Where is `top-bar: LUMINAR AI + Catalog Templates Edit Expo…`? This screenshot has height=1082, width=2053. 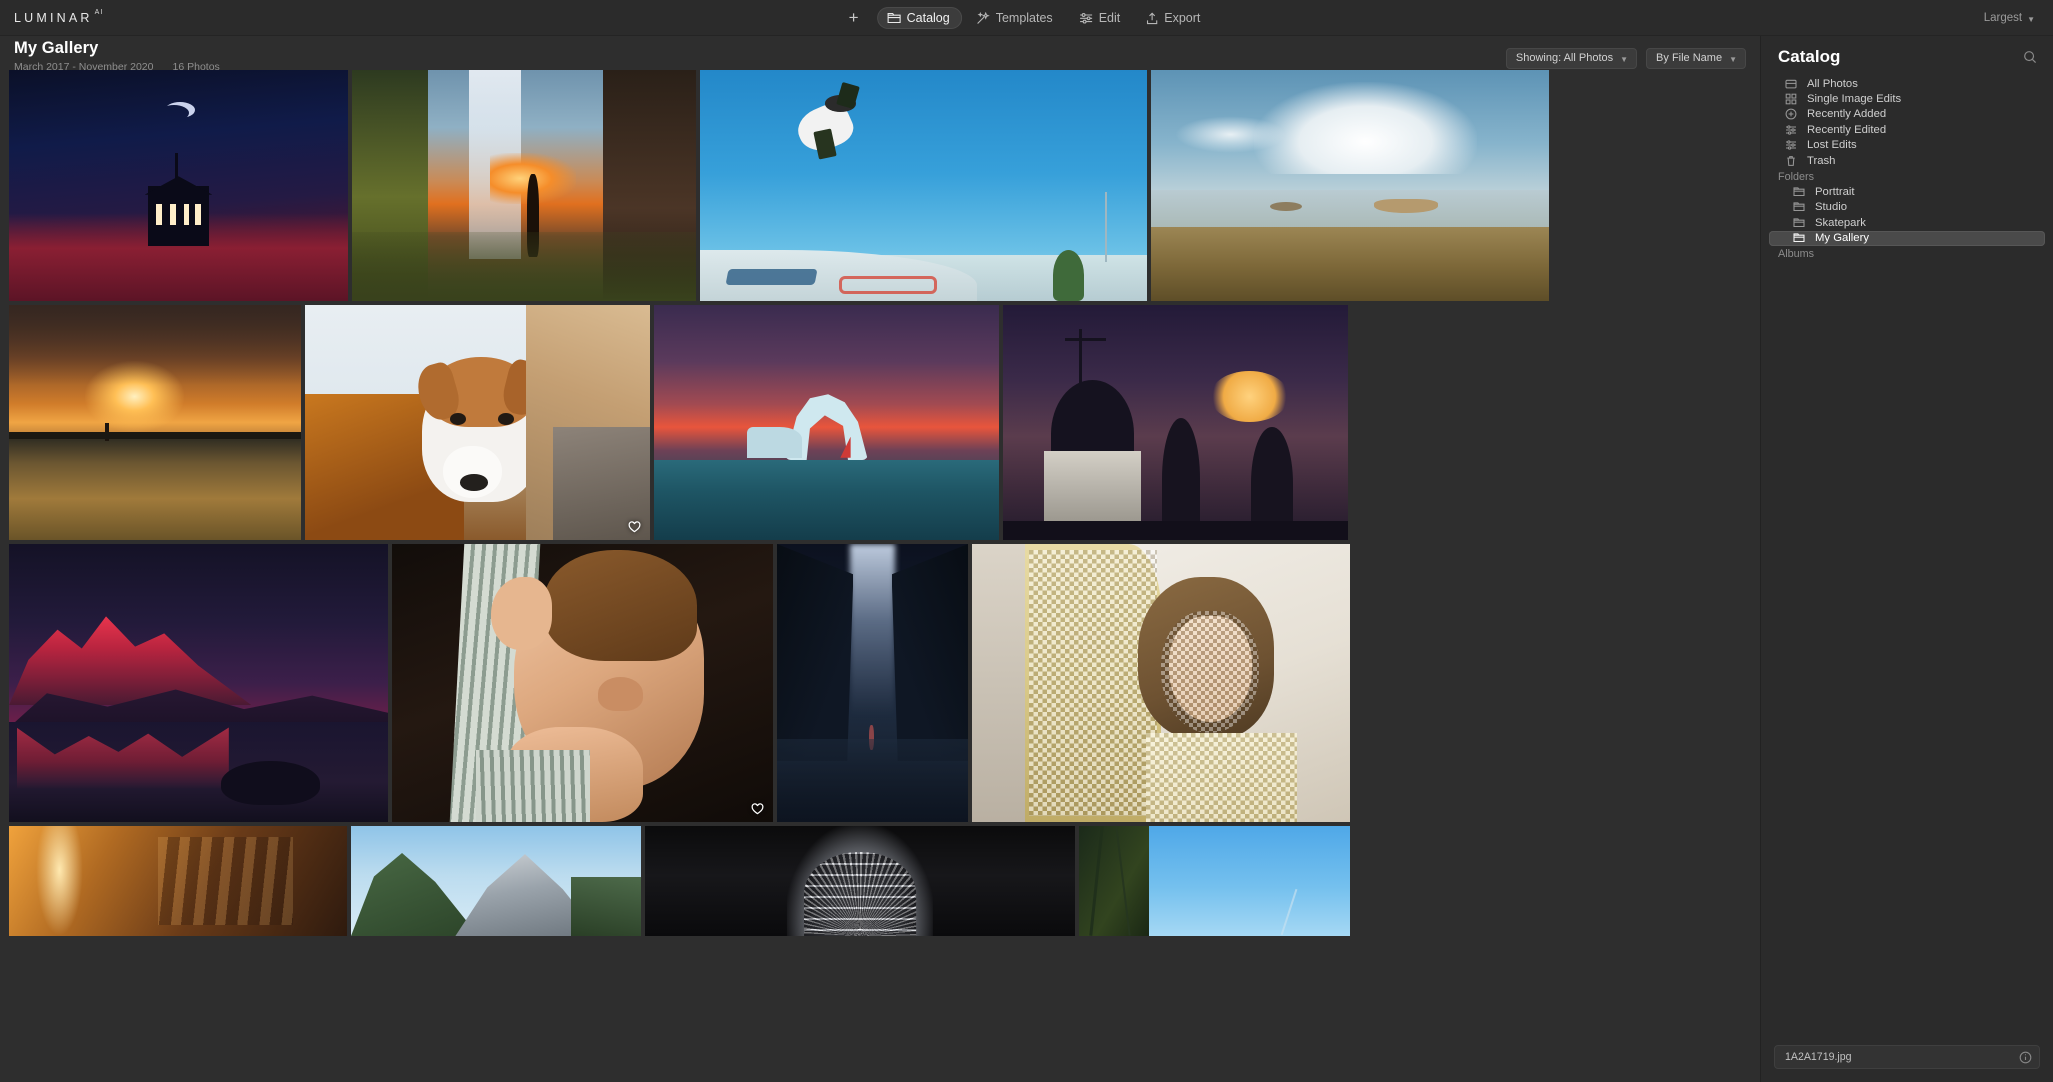
top-bar: LUMINAR AI + Catalog Templates Edit Expo… is located at coordinates (1026, 18).